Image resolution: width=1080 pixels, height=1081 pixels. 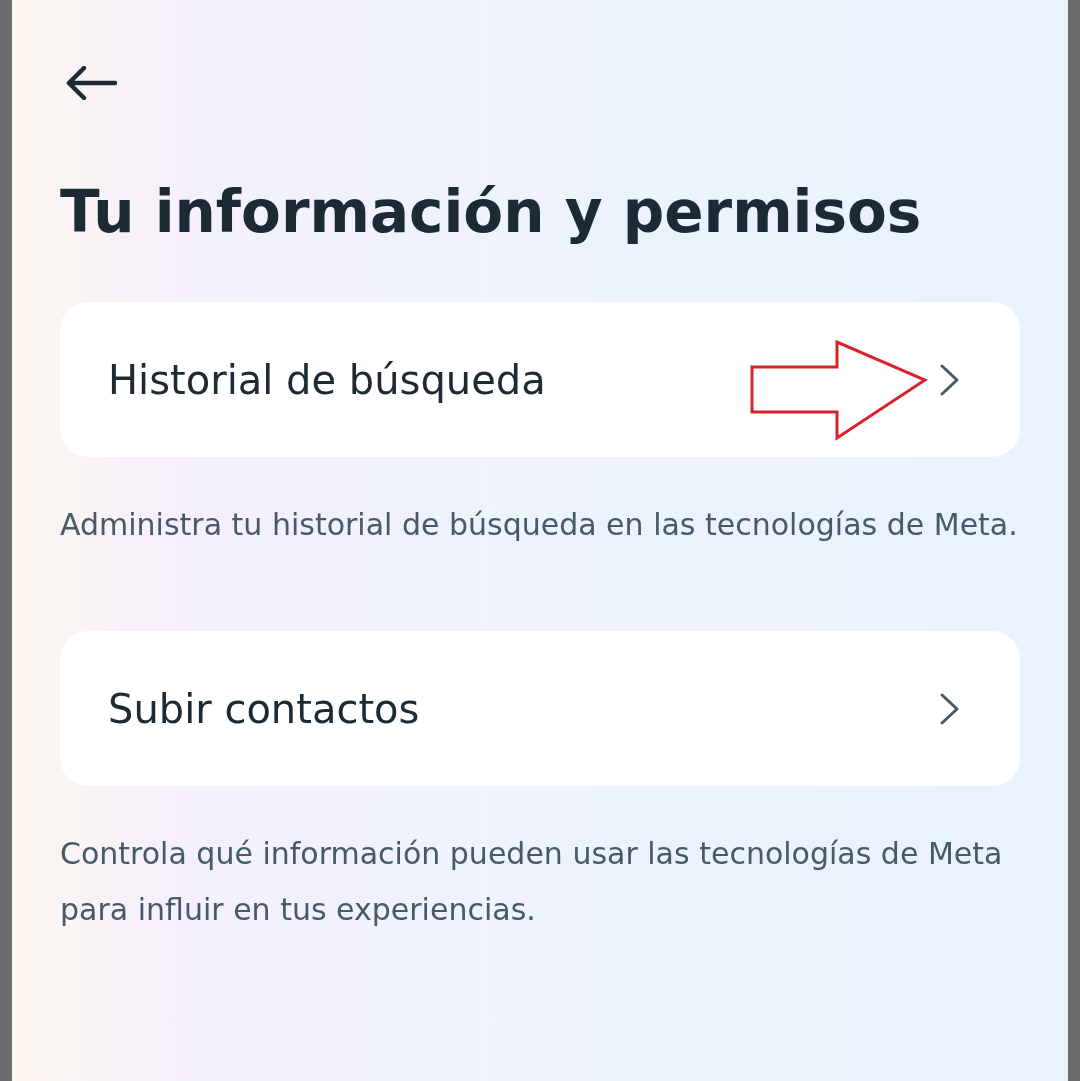 I want to click on row-description: Administra tu historial de búsqueda en las tecnologías de Meta., so click(x=539, y=525).